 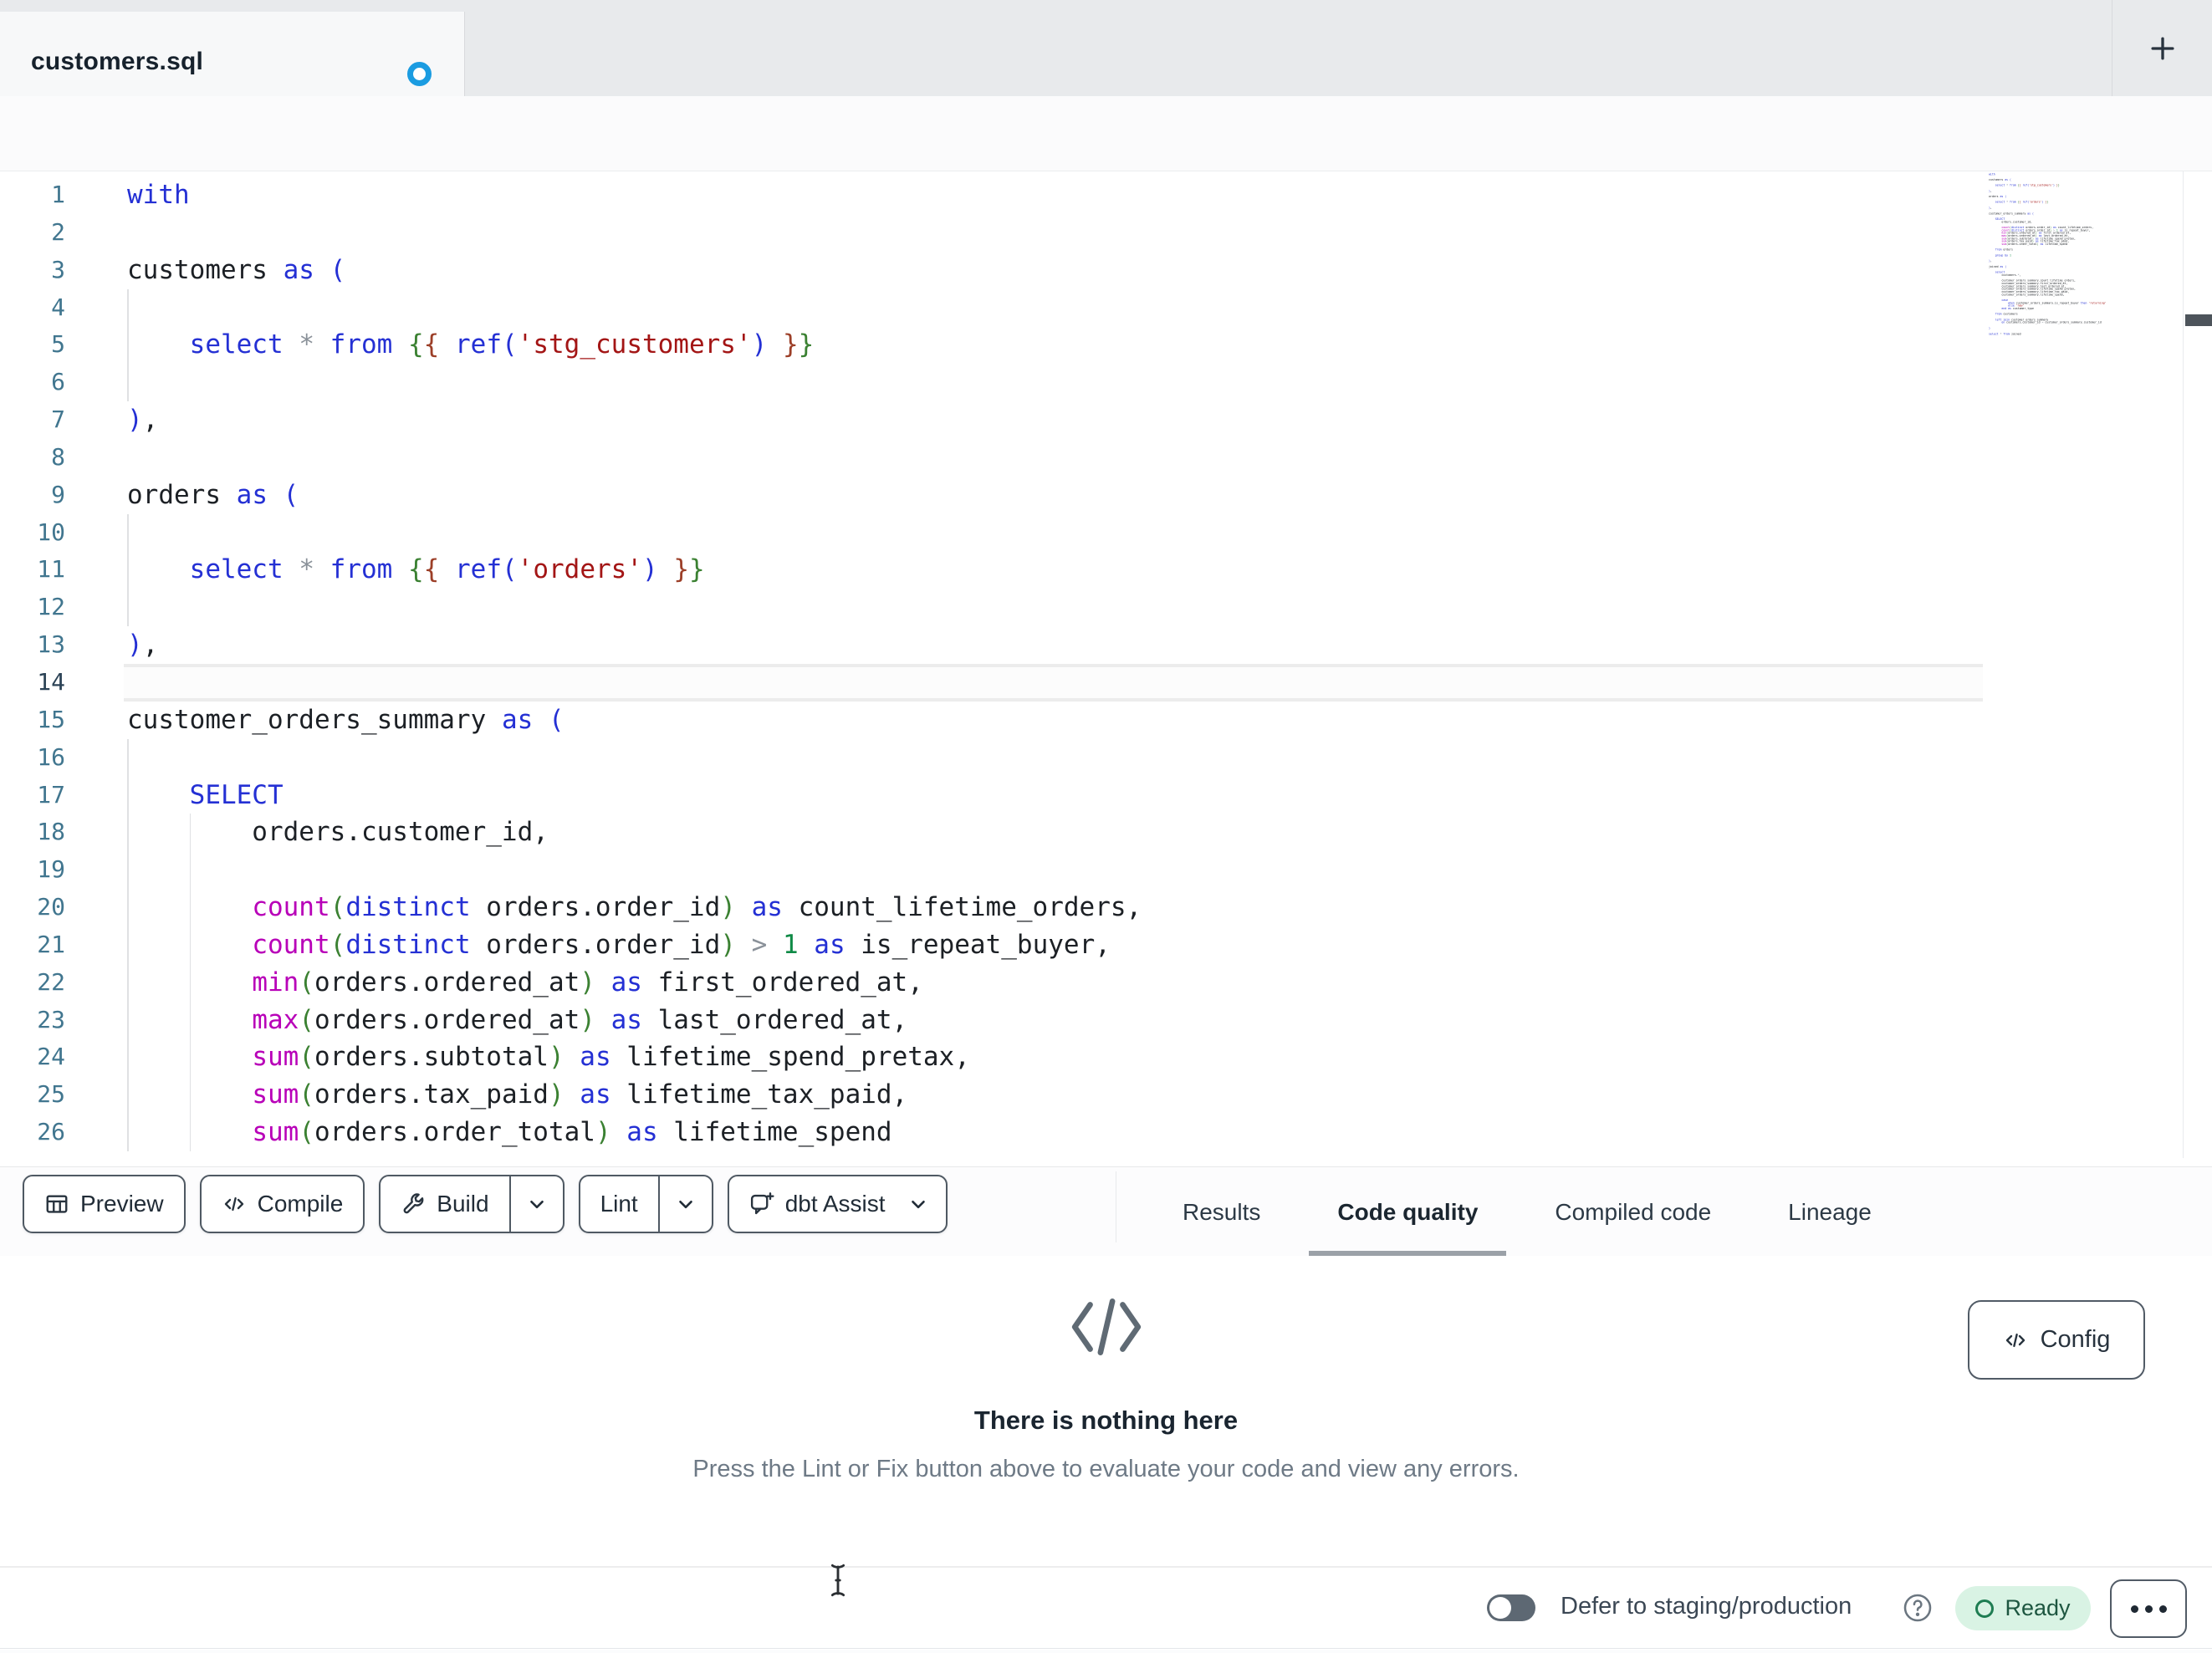 I want to click on toolbar-buttons: Preview Compile Build Lint dbt Assist, so click(x=486, y=1204).